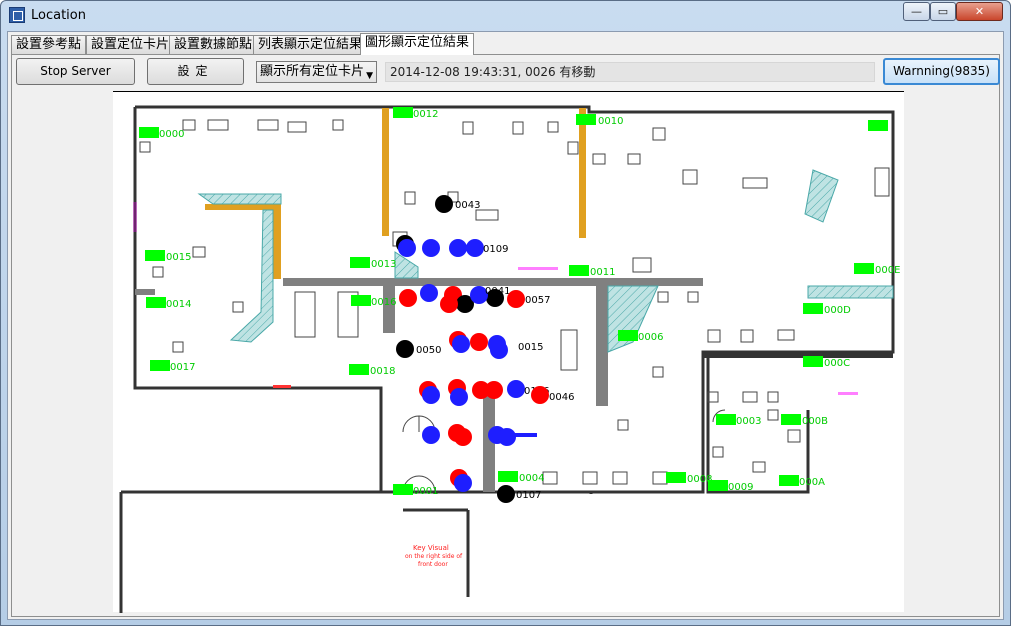 This screenshot has width=1011, height=626. What do you see at coordinates (431, 548) in the screenshot?
I see `key-visual-note: Key Visual` at bounding box center [431, 548].